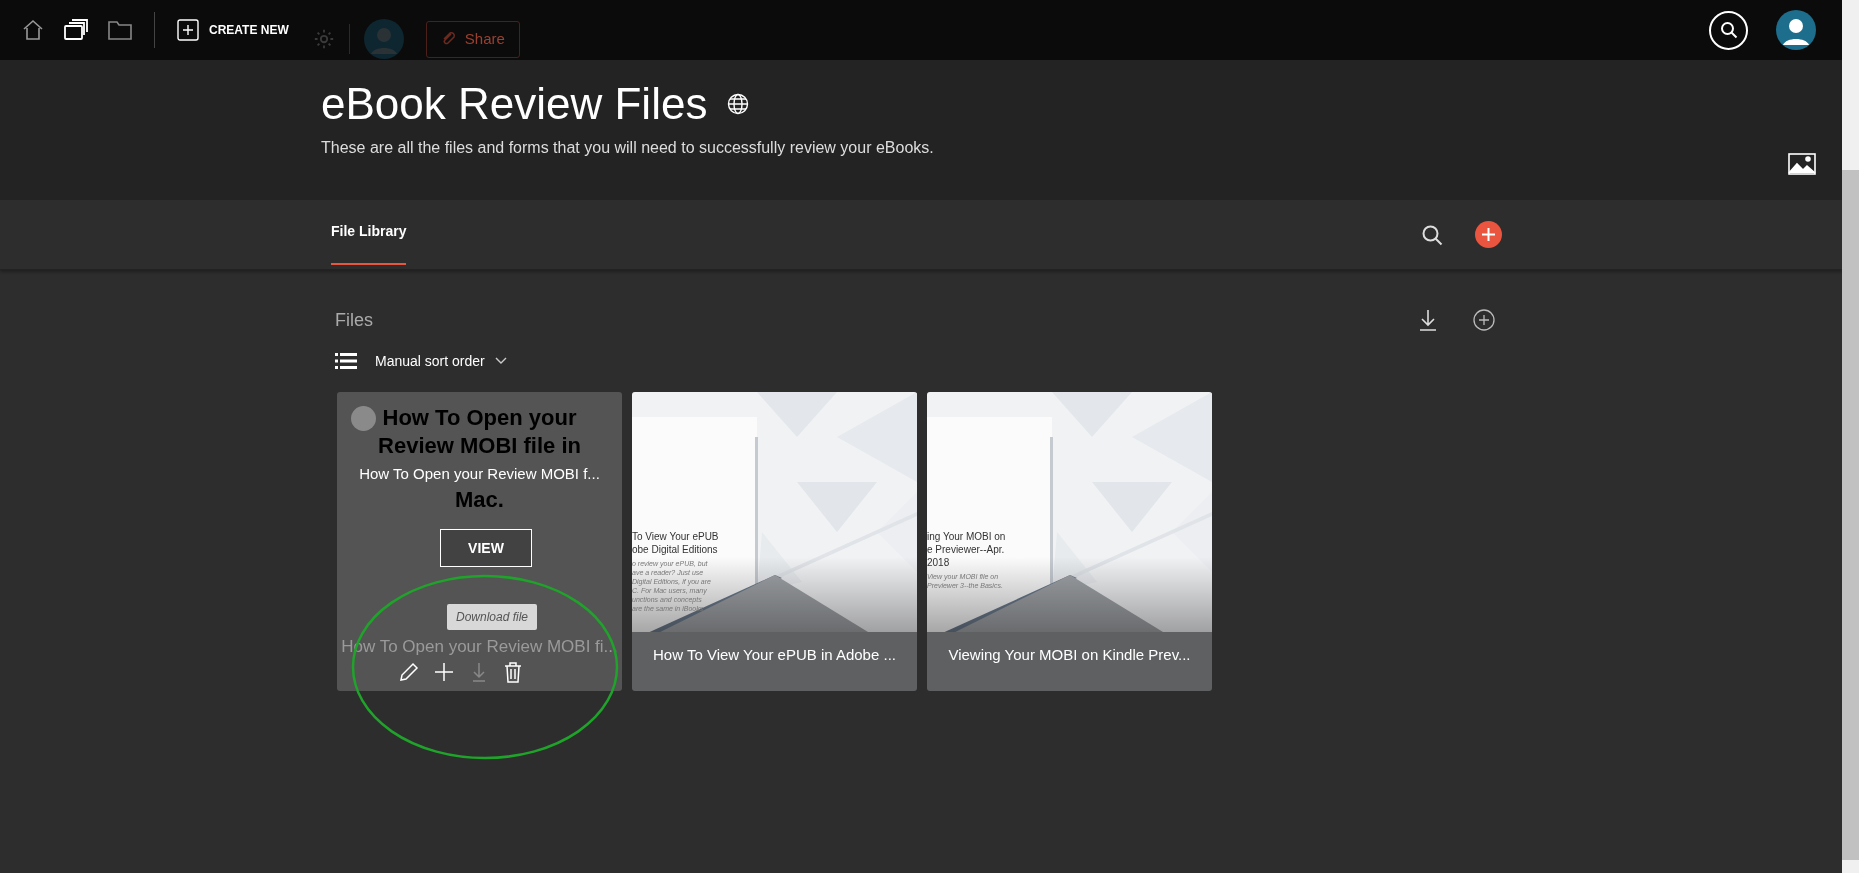 This screenshot has height=873, width=1859. I want to click on create-new-button: CREATE NEW, so click(233, 30).